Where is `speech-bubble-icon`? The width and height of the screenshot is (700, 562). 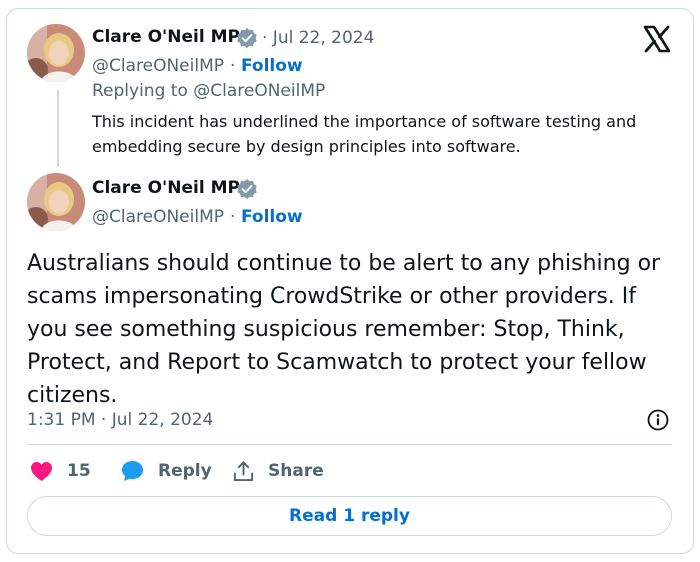 speech-bubble-icon is located at coordinates (132, 471).